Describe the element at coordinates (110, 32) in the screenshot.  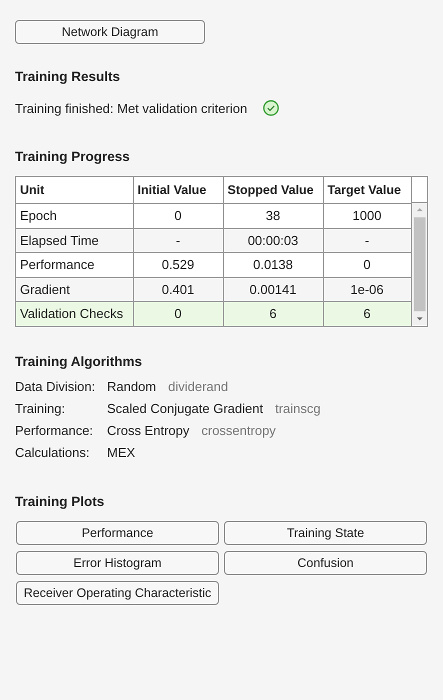
I see `network-diagram-button: Network Diagram` at that location.